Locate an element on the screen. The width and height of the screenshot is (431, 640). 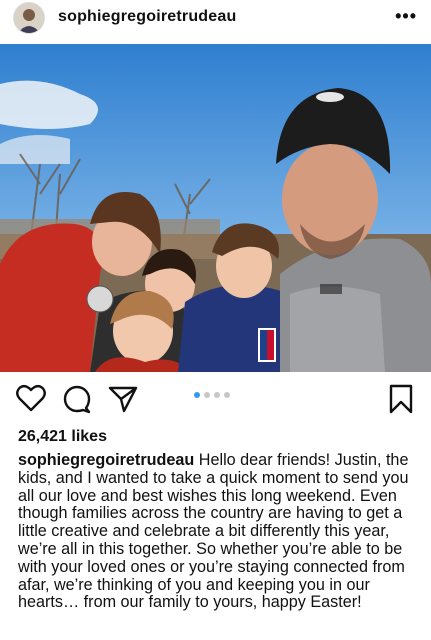
post-username: sophiegregoiretrudeau is located at coordinates (147, 17).